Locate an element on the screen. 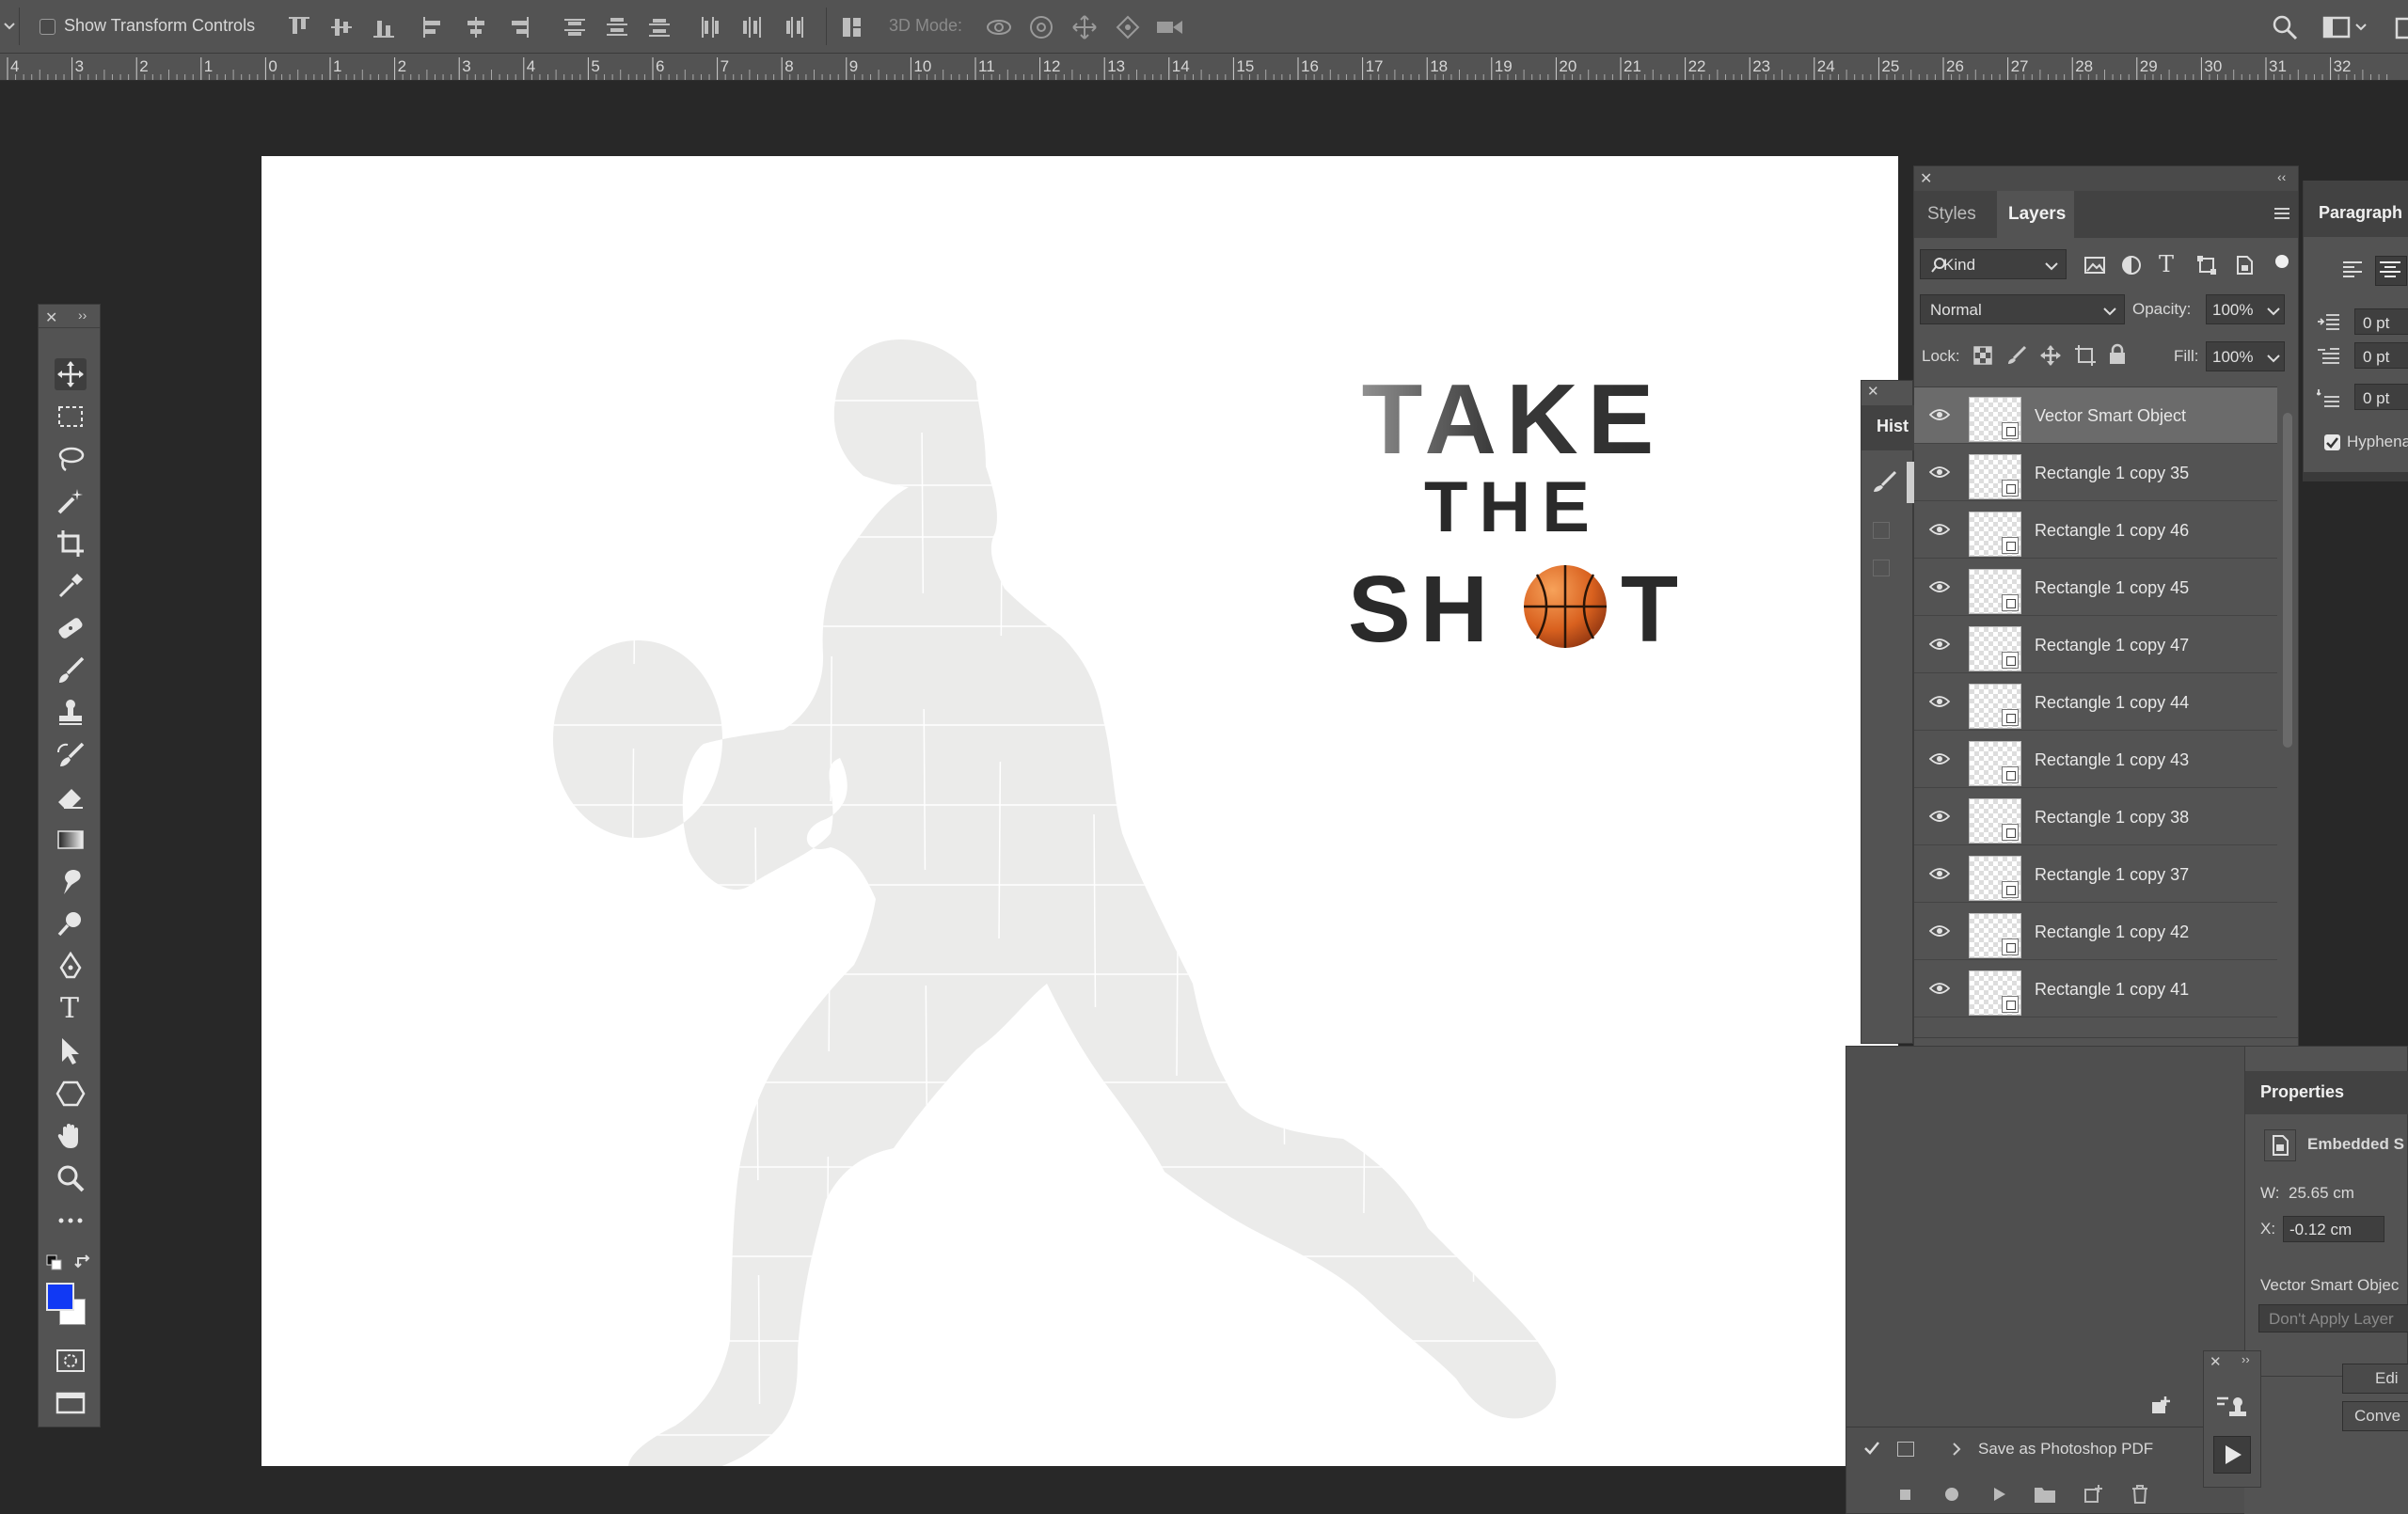 Image resolution: width=2408 pixels, height=1514 pixels. record-icon is located at coordinates (1954, 1496).